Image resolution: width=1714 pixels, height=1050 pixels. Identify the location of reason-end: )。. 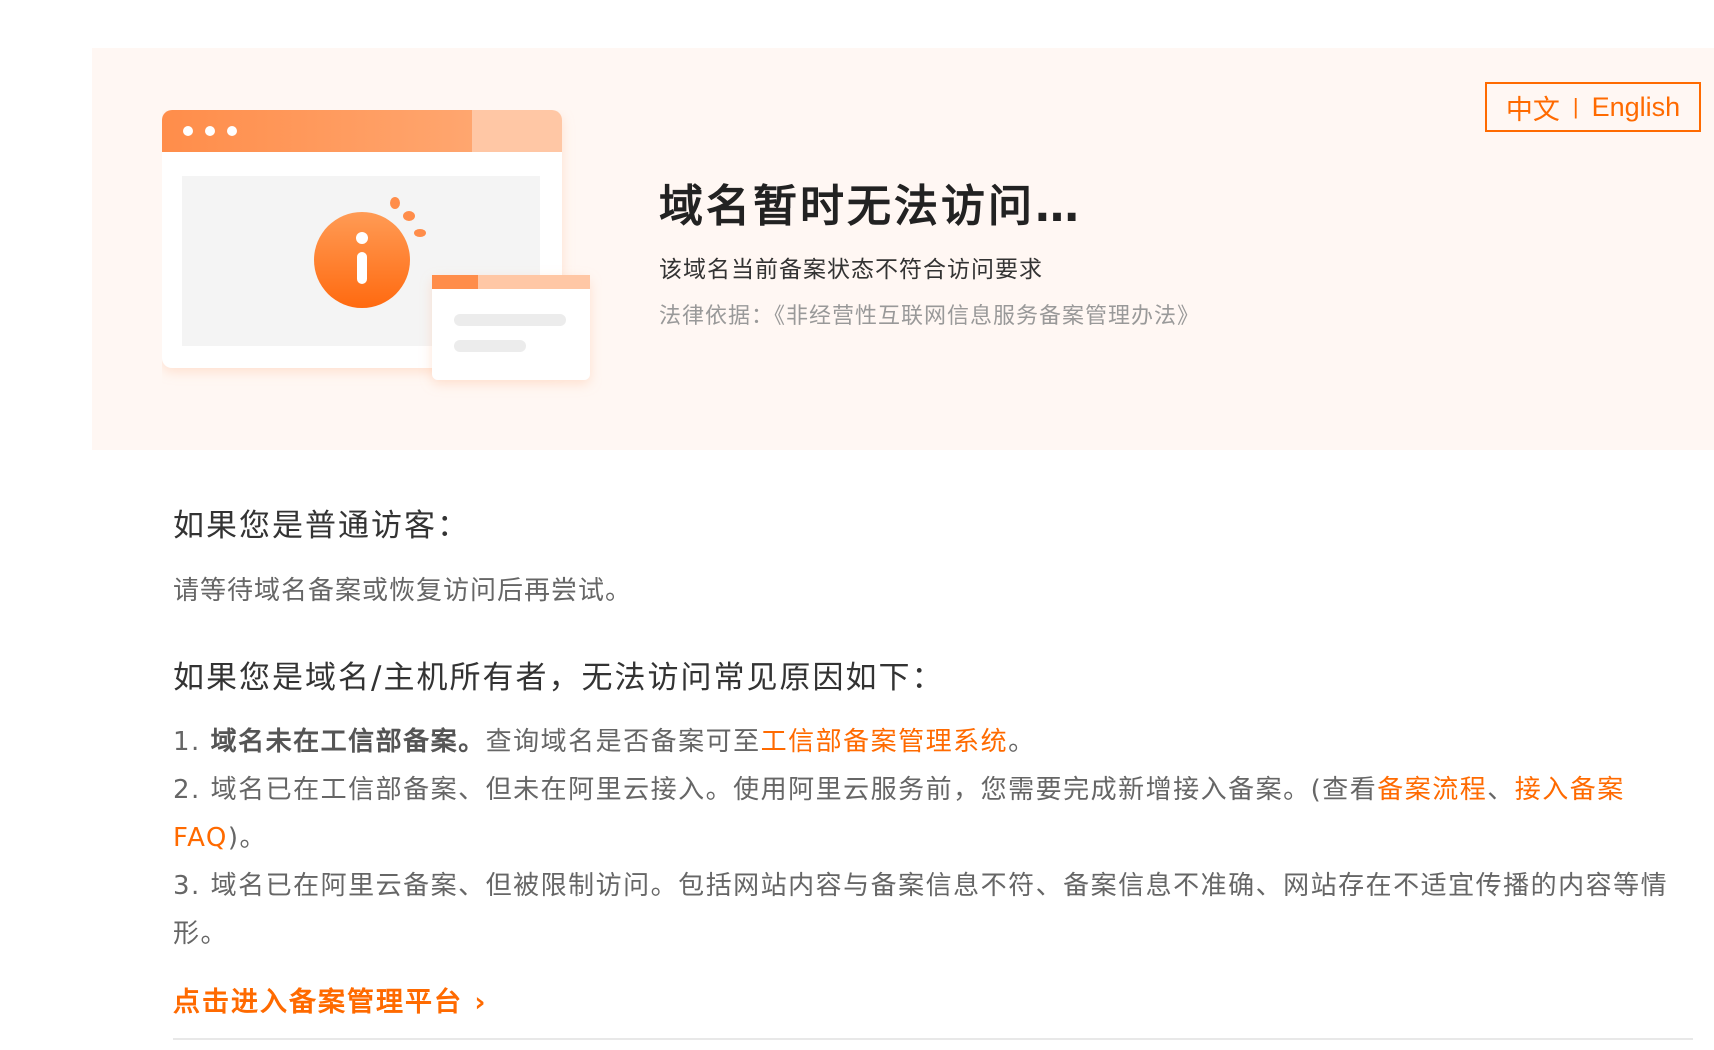
(247, 838).